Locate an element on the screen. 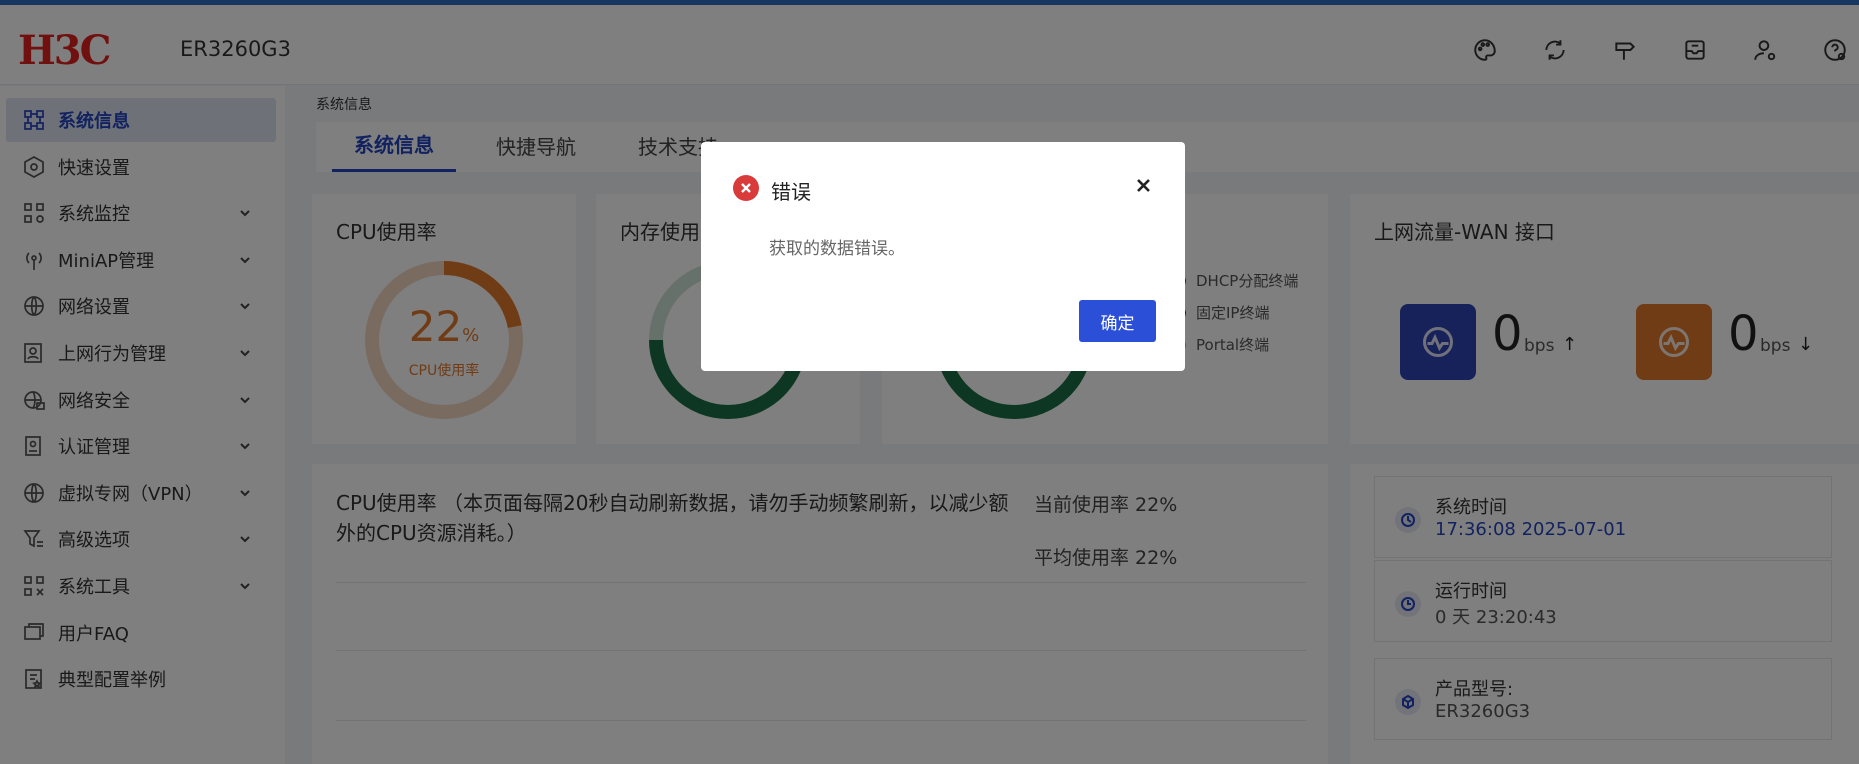 This screenshot has height=764, width=1859. close-icon is located at coordinates (1143, 185).